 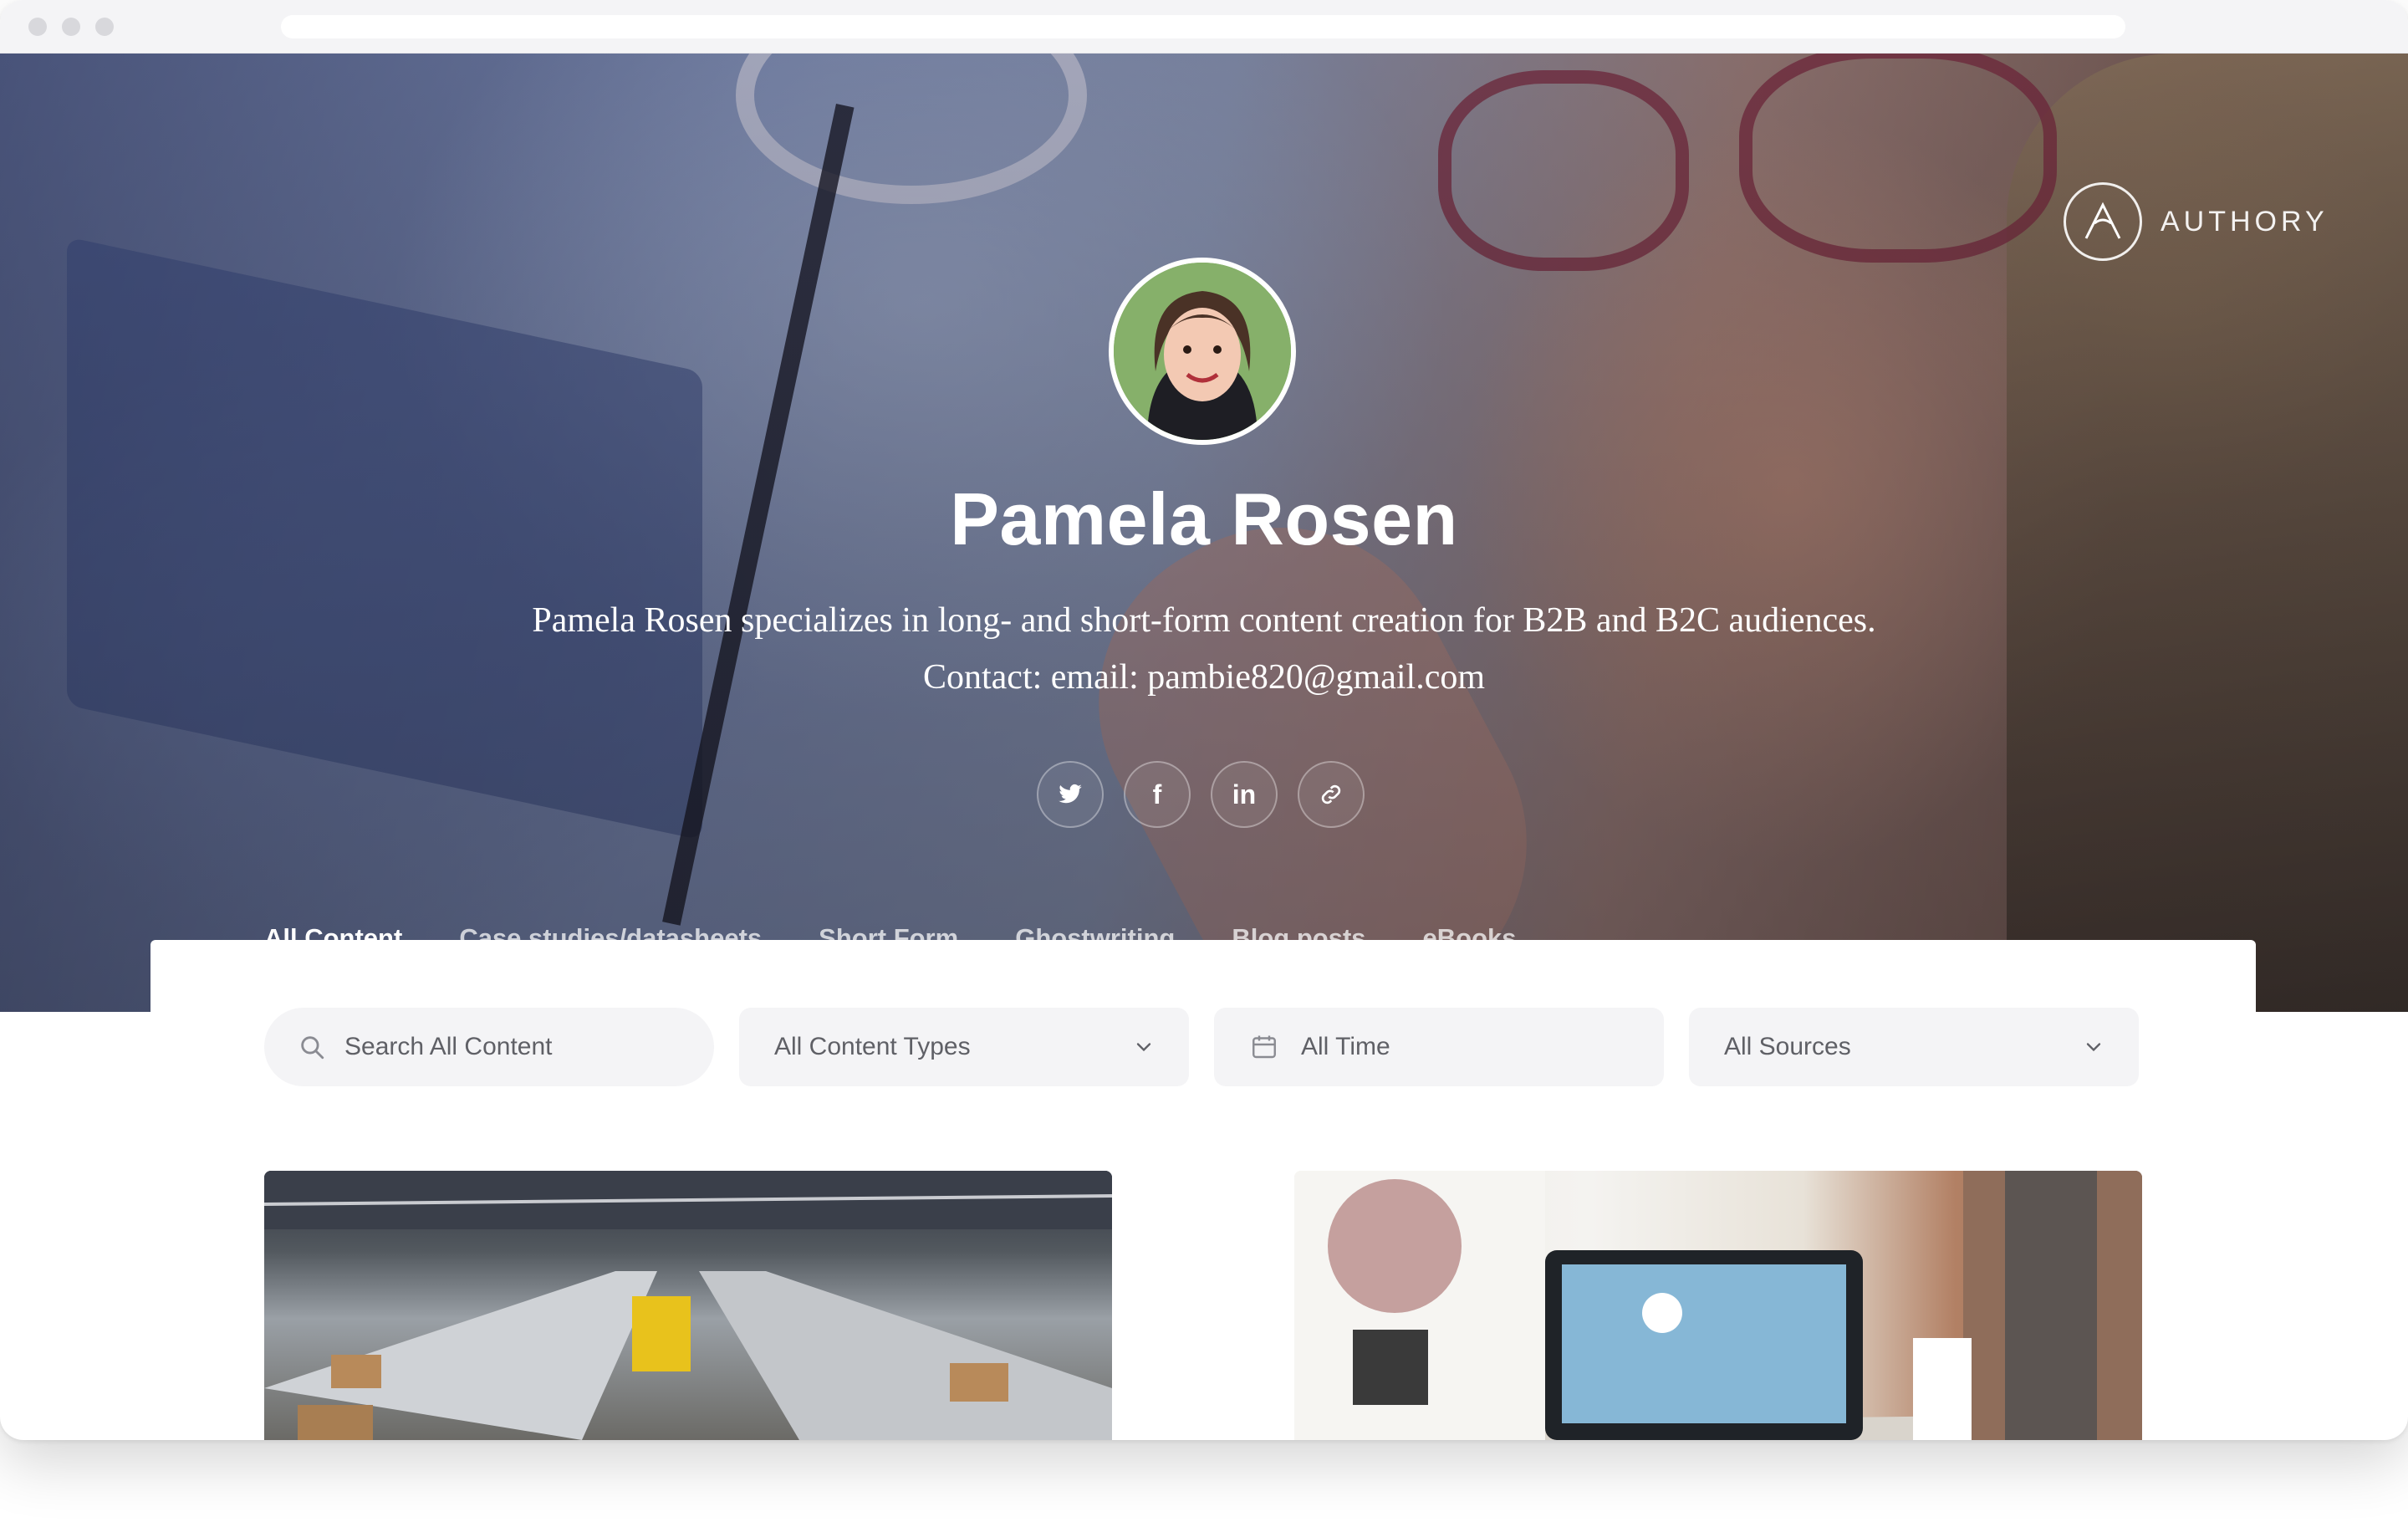 I want to click on search-icon, so click(x=312, y=1048).